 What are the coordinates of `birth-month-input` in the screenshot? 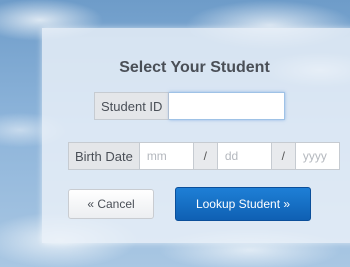 It's located at (166, 156).